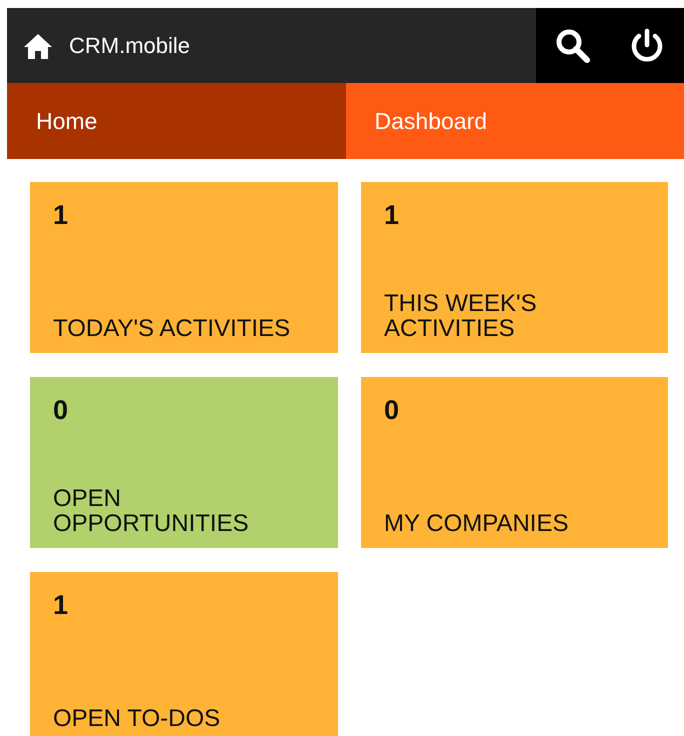 The width and height of the screenshot is (684, 736). What do you see at coordinates (130, 46) in the screenshot?
I see `app-title: CRM.mobile` at bounding box center [130, 46].